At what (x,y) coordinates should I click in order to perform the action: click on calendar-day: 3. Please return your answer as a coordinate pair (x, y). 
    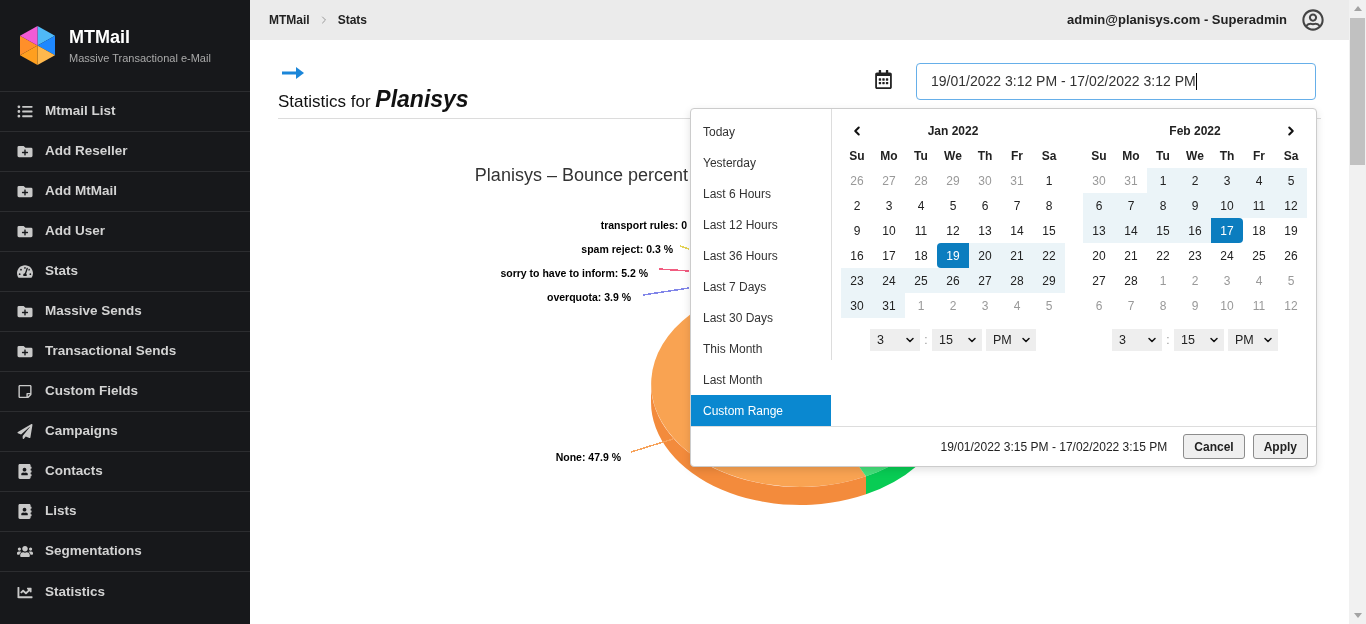
    Looking at the image, I should click on (1227, 180).